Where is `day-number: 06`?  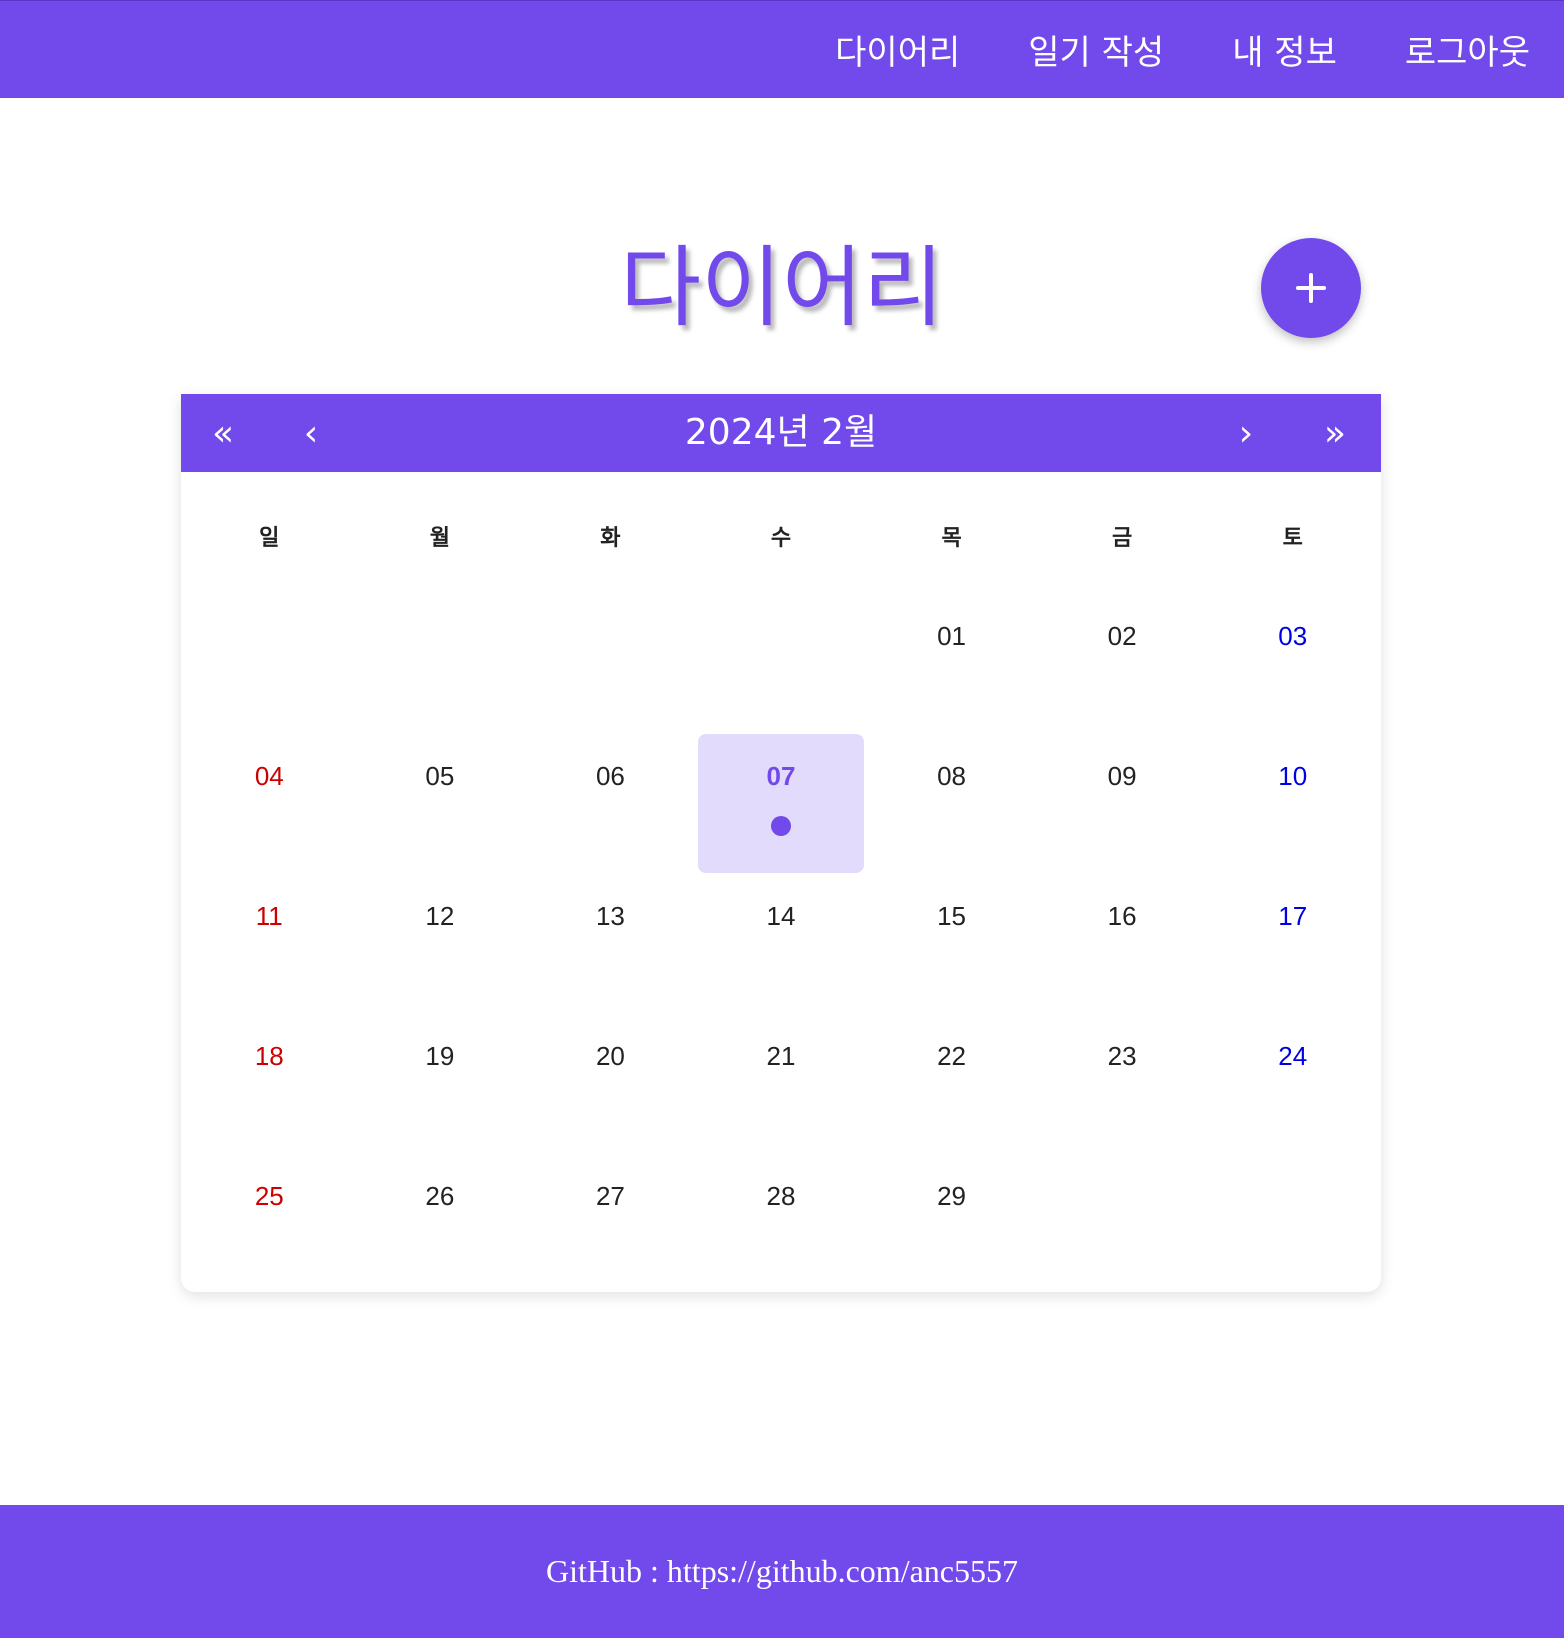
day-number: 06 is located at coordinates (610, 776).